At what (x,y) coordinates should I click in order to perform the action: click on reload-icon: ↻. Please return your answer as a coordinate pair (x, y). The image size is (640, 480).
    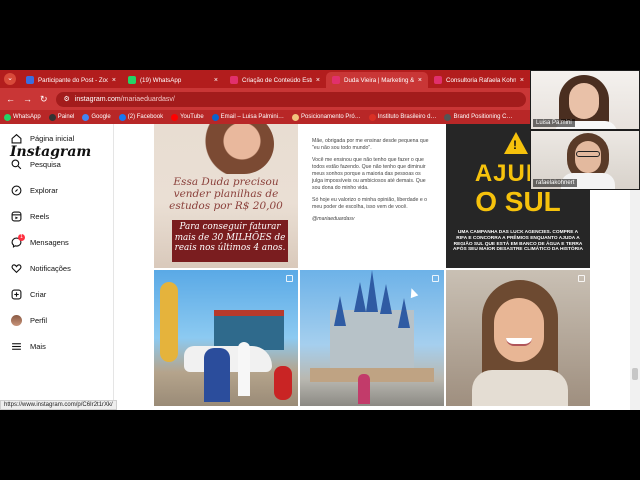
    Looking at the image, I should click on (44, 99).